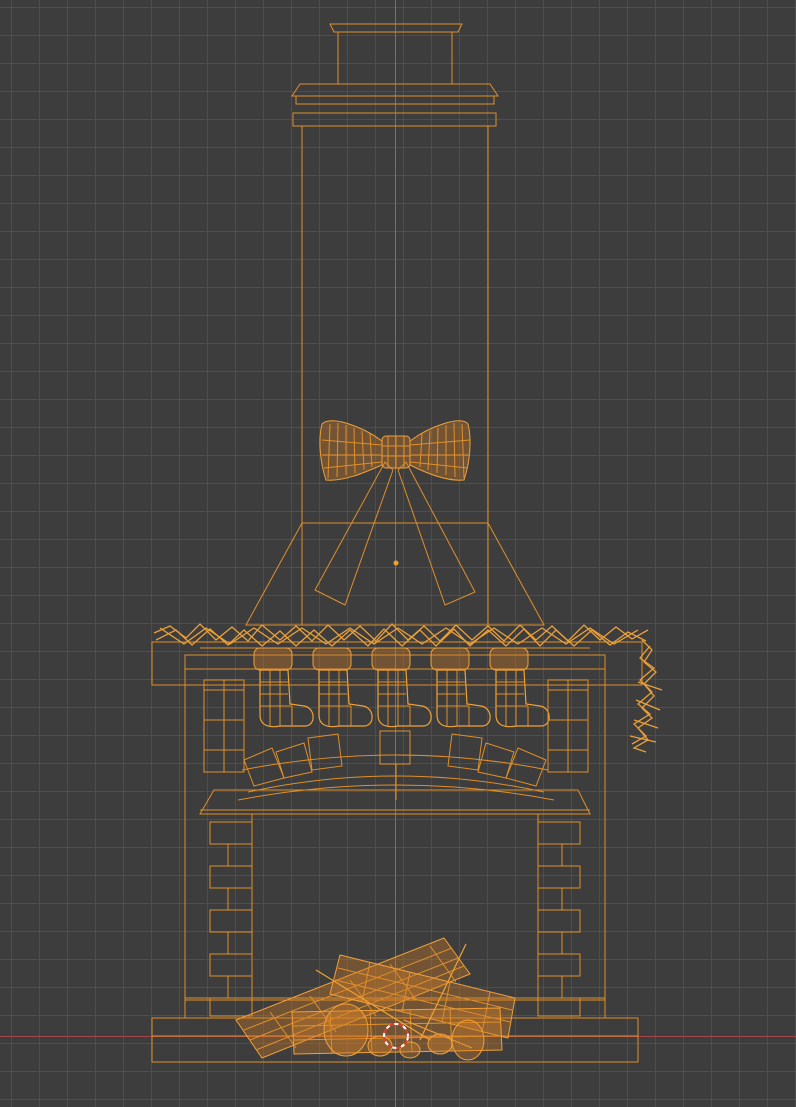 The width and height of the screenshot is (796, 1107). Describe the element at coordinates (375, 999) in the screenshot. I see `firewood-logs` at that location.